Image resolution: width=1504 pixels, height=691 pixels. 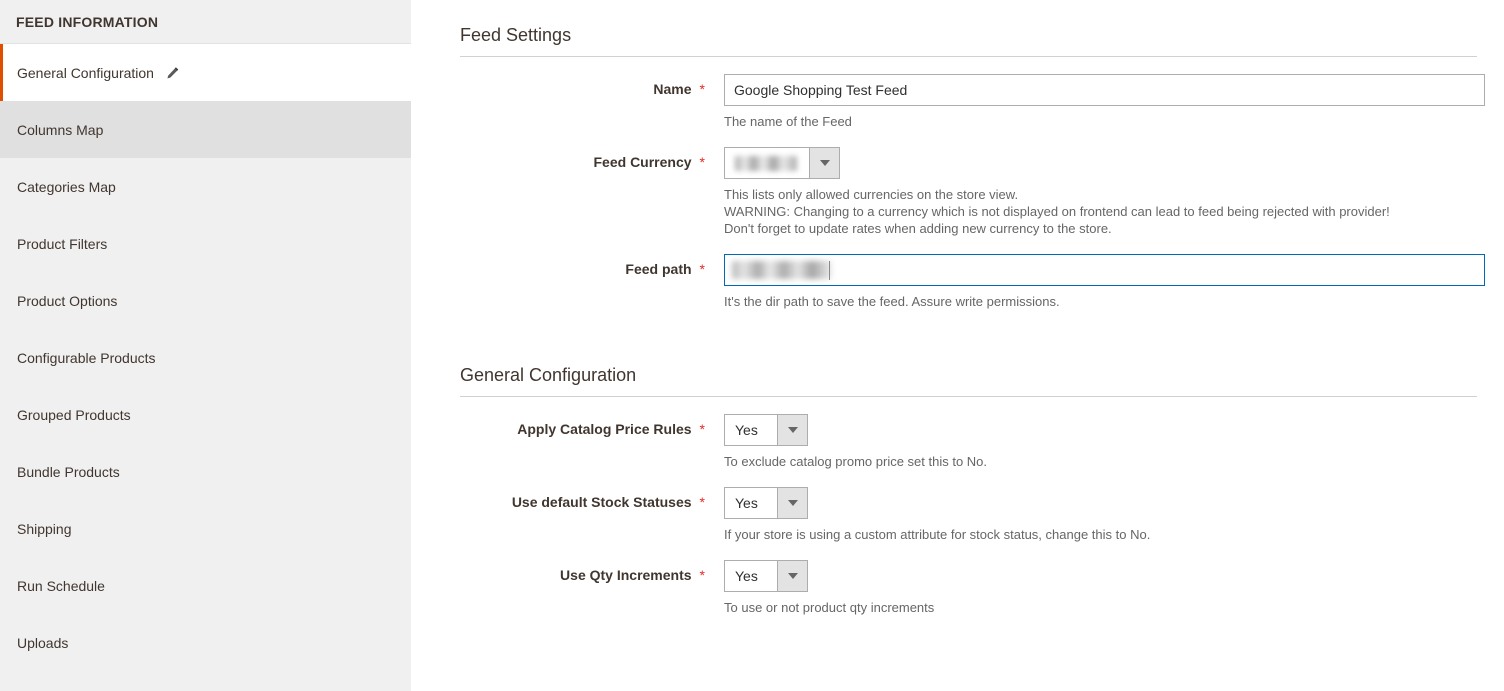 I want to click on general-configuration-heading: General Configuration, so click(x=548, y=375).